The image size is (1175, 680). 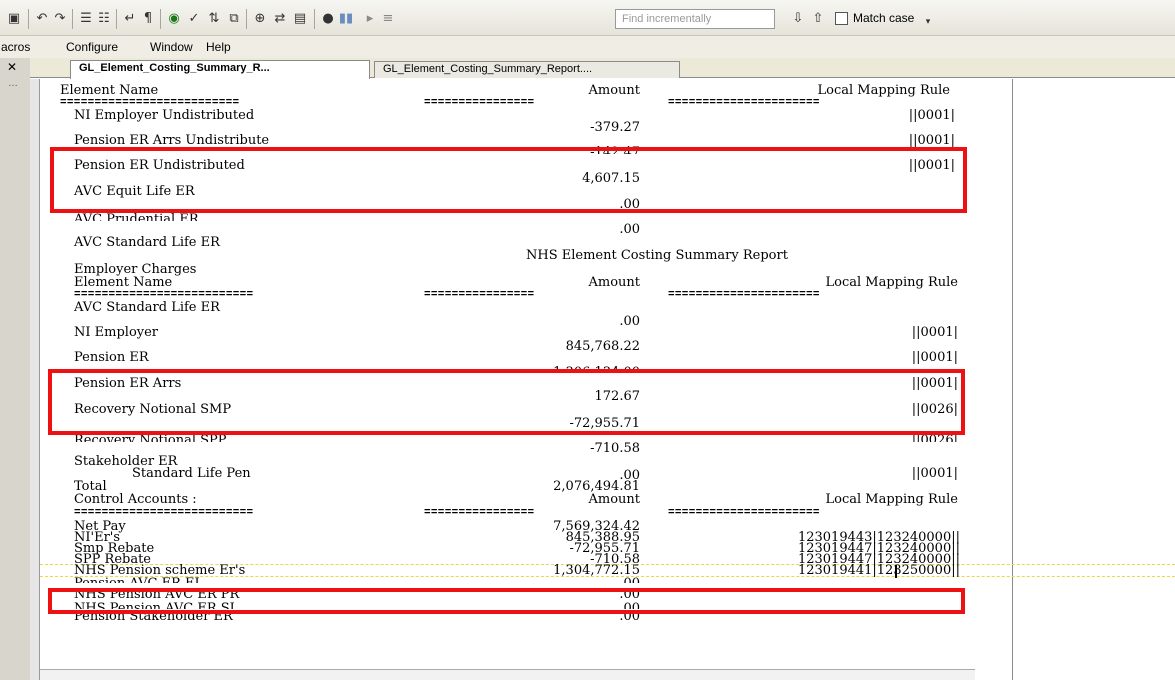 I want to click on play-multiple-icon: ≡, so click(x=388, y=19).